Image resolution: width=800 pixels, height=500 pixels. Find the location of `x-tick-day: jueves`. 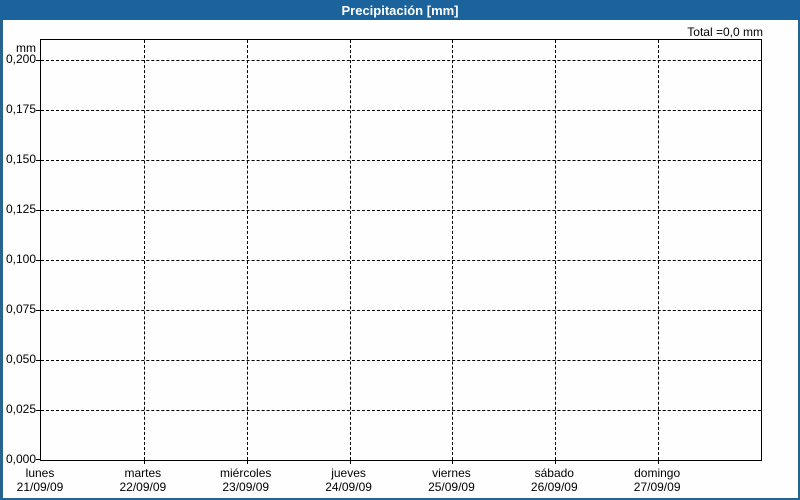

x-tick-day: jueves is located at coordinates (348, 473).